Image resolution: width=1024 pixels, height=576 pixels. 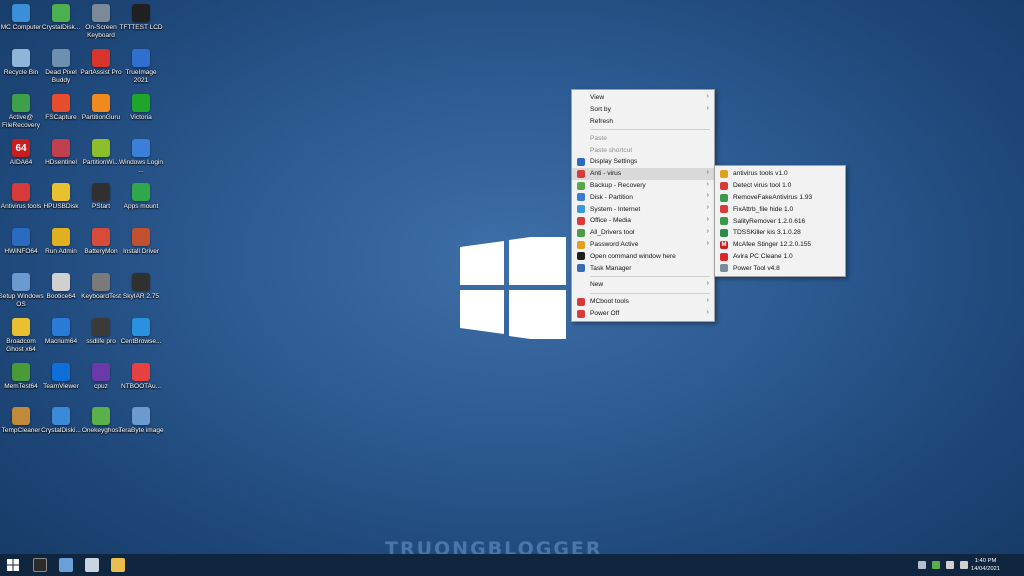 I want to click on tray-network-icon, so click(x=964, y=565).